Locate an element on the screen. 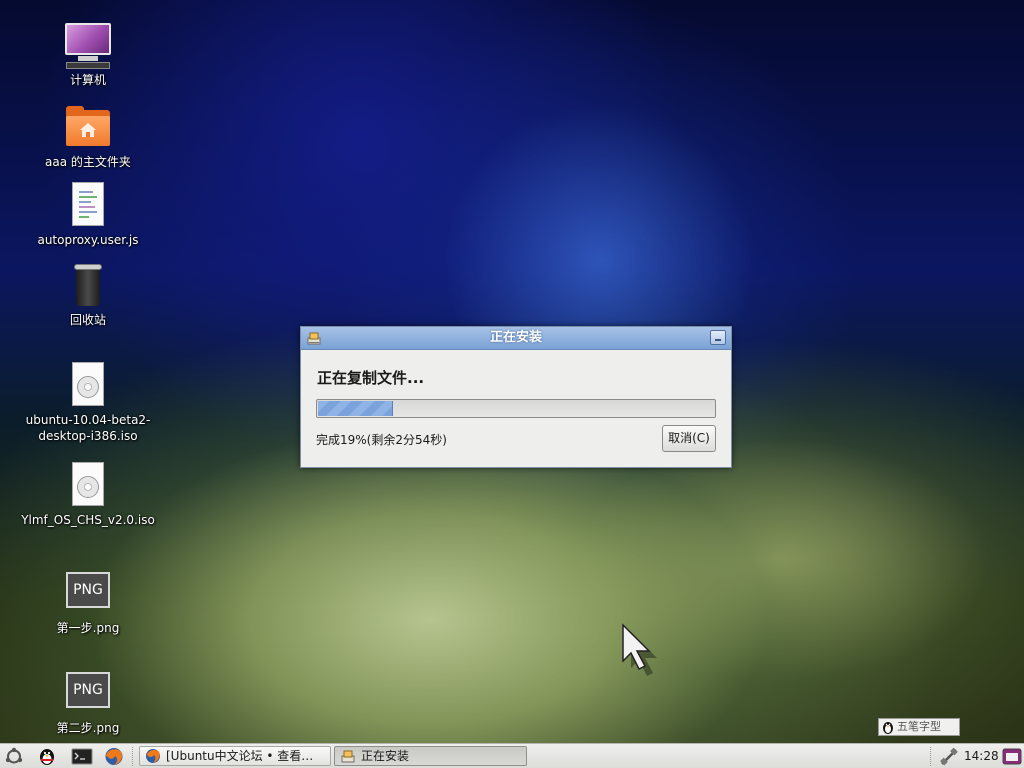  install-progress-bar is located at coordinates (516, 408).